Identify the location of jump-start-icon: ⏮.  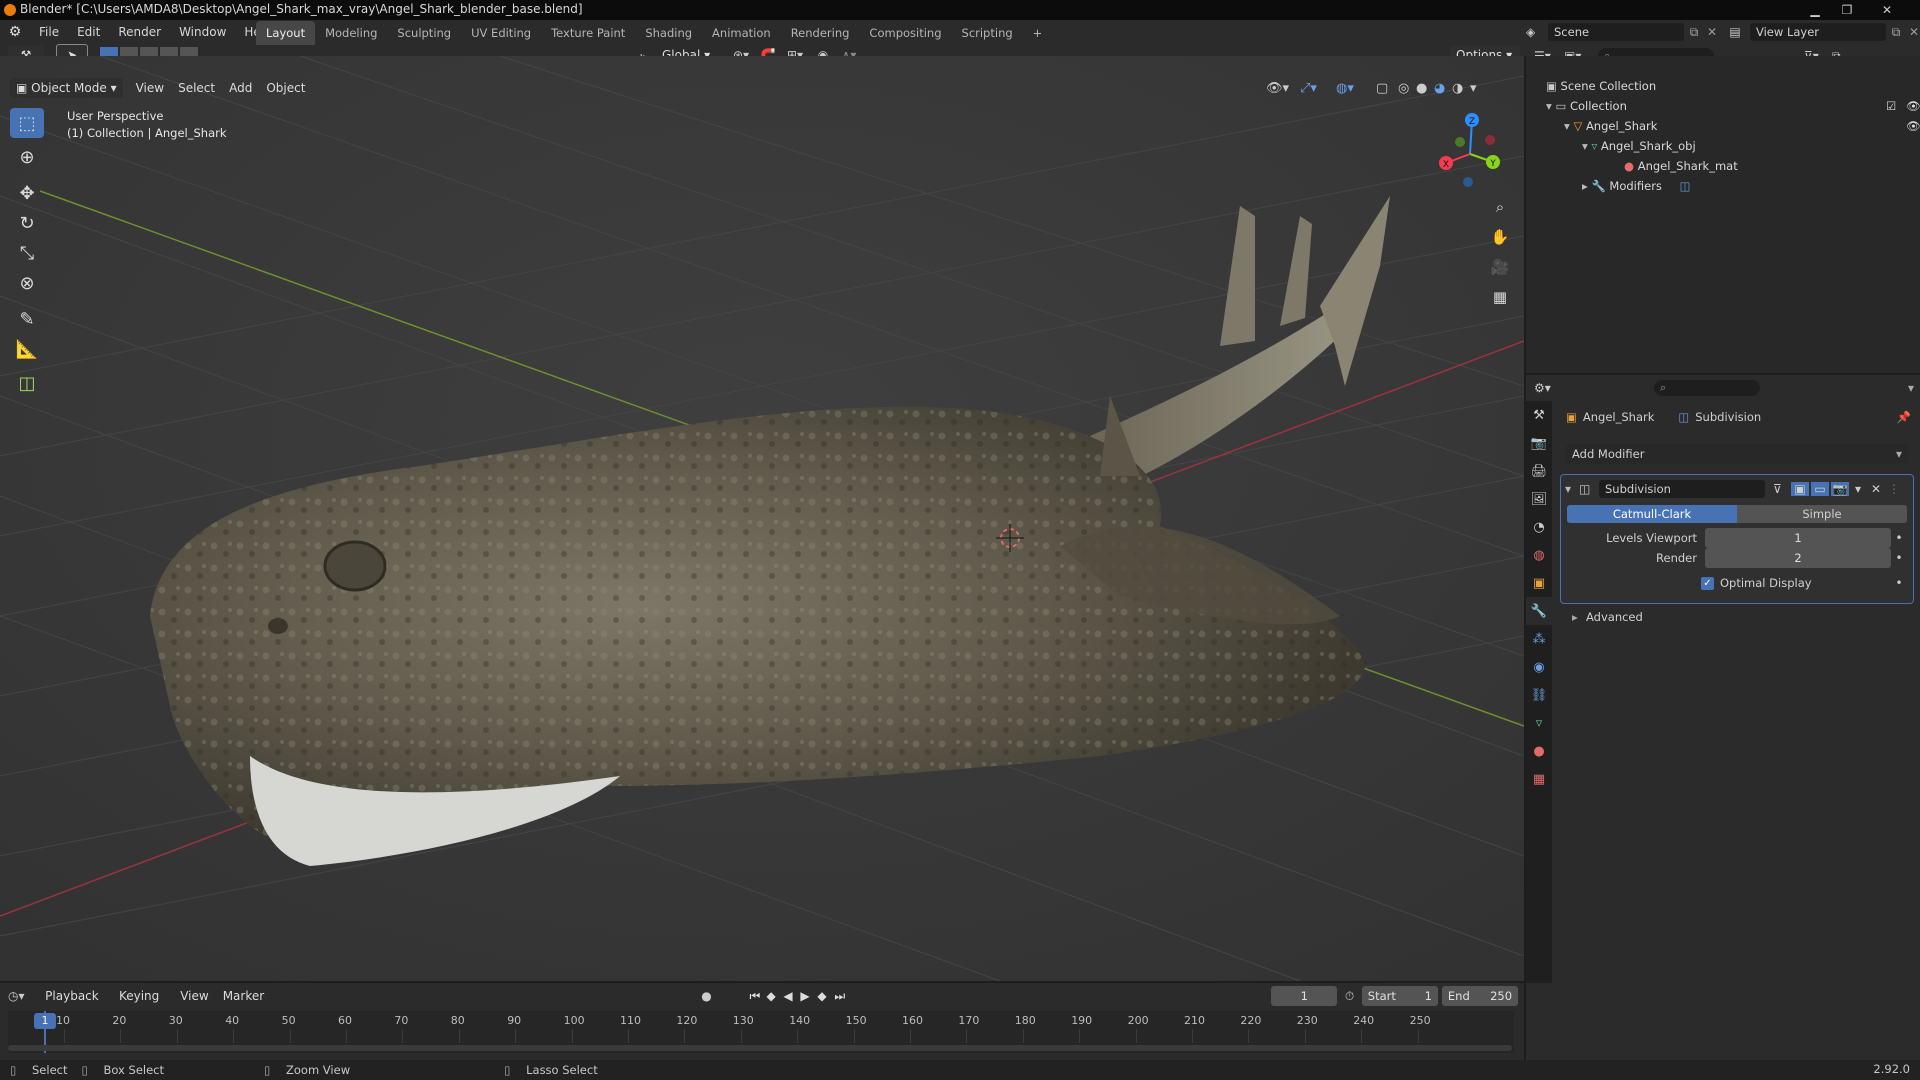
(757, 996).